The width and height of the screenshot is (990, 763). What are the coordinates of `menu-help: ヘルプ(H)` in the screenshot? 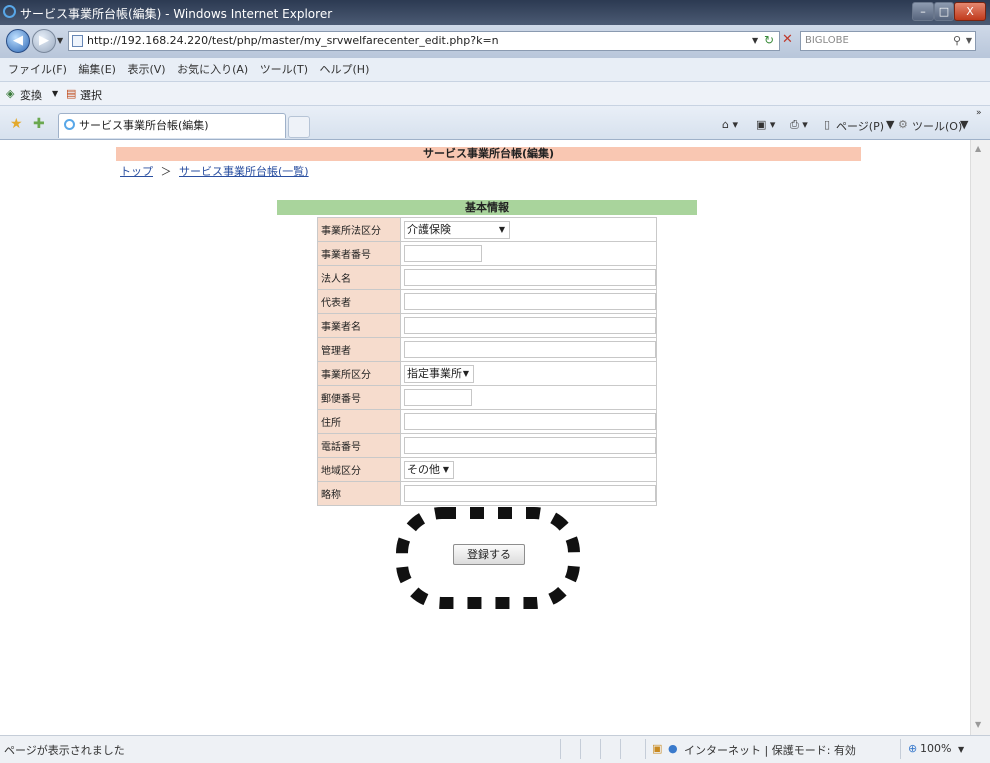 It's located at (345, 70).